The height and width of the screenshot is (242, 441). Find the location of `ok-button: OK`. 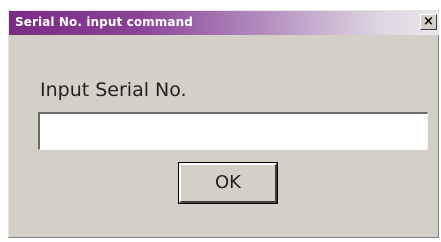

ok-button: OK is located at coordinates (228, 183).